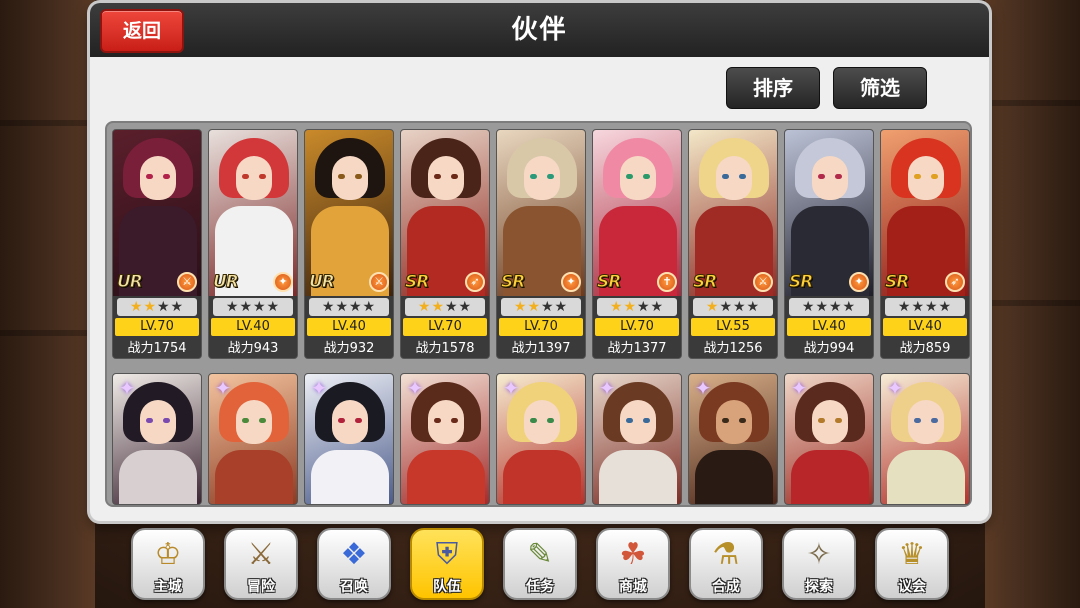 This screenshot has width=1080, height=608. What do you see at coordinates (157, 244) in the screenshot?
I see `partner-card: UR ⚔ ★★★★ LV.70 战力1754` at bounding box center [157, 244].